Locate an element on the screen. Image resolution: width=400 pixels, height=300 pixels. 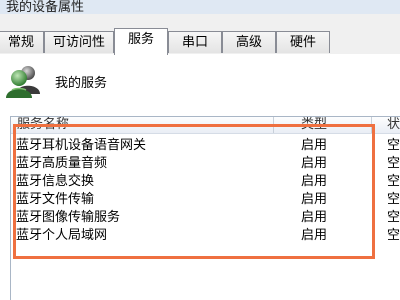
users-icon is located at coordinates (23, 82).